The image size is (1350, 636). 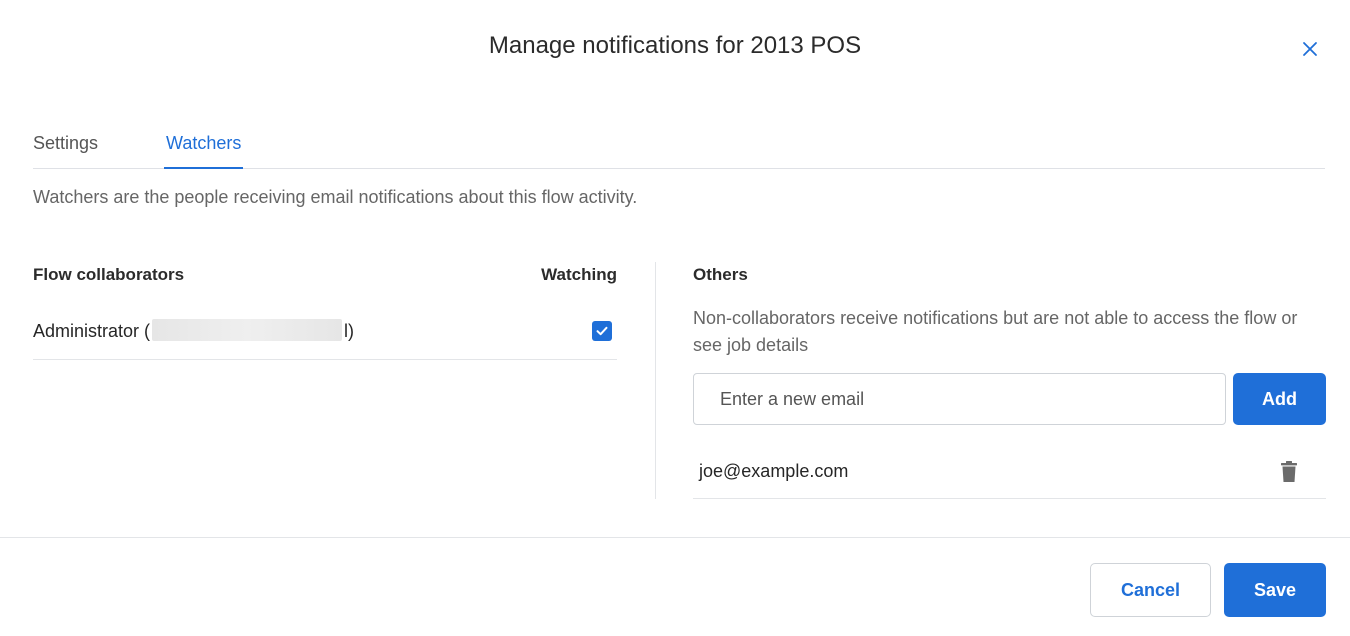 I want to click on dialog-title: Manage notifications for 2013 POS, so click(x=675, y=45).